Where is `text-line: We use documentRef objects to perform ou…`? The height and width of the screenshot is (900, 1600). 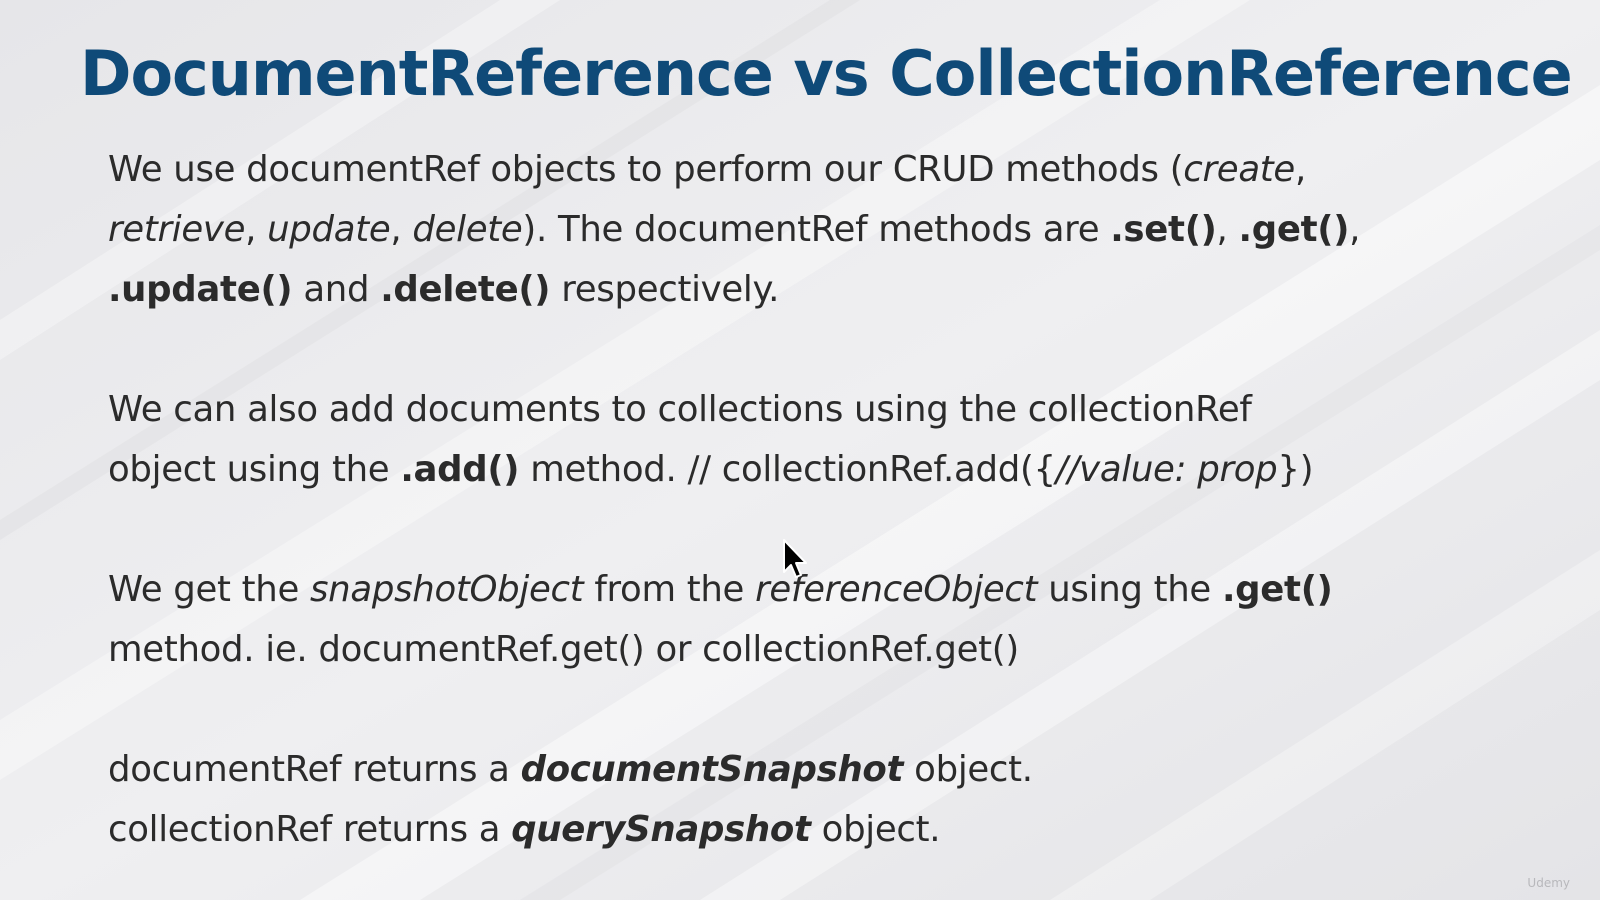
text-line: We use documentRef objects to perform ou… is located at coordinates (818, 170).